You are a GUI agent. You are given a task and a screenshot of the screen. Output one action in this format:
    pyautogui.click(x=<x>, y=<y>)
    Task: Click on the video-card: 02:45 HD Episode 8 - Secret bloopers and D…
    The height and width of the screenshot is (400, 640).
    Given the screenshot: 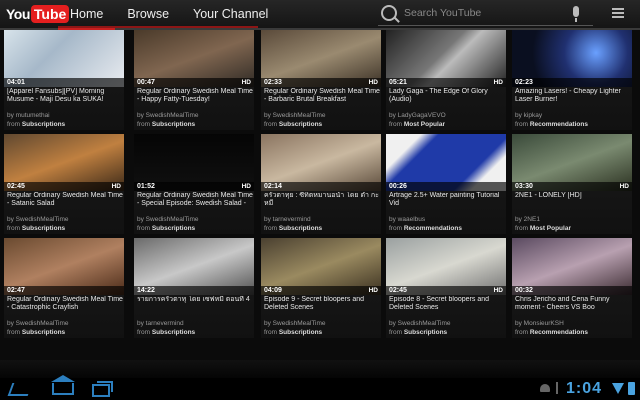 What is the action you would take?
    pyautogui.click(x=446, y=288)
    